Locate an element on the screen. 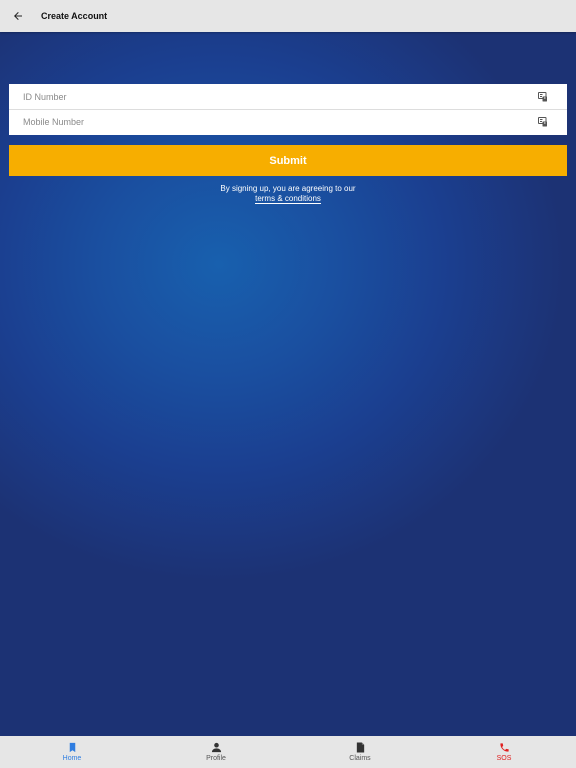  id-number-input is located at coordinates (263, 96).